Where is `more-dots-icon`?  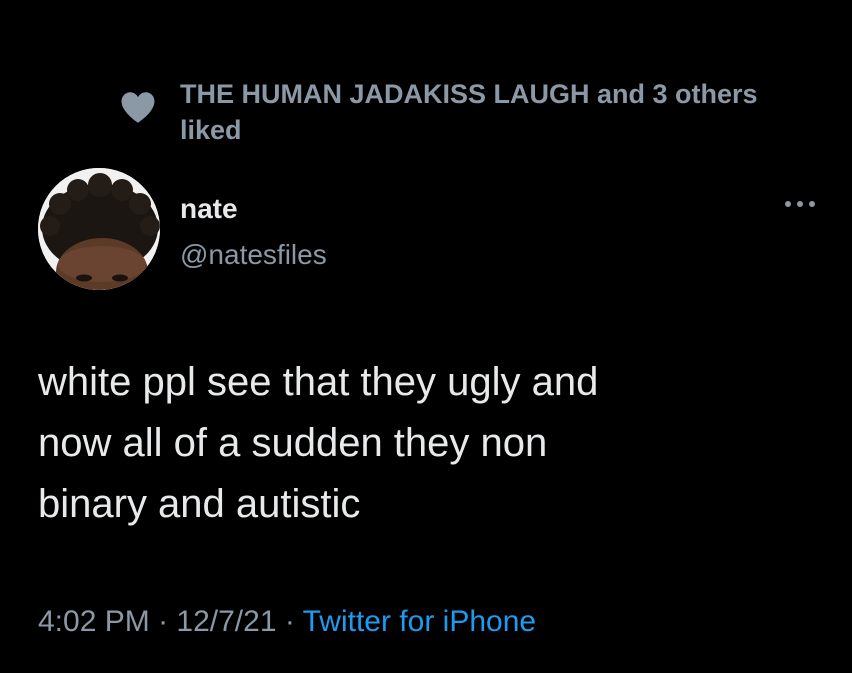
more-dots-icon is located at coordinates (800, 204).